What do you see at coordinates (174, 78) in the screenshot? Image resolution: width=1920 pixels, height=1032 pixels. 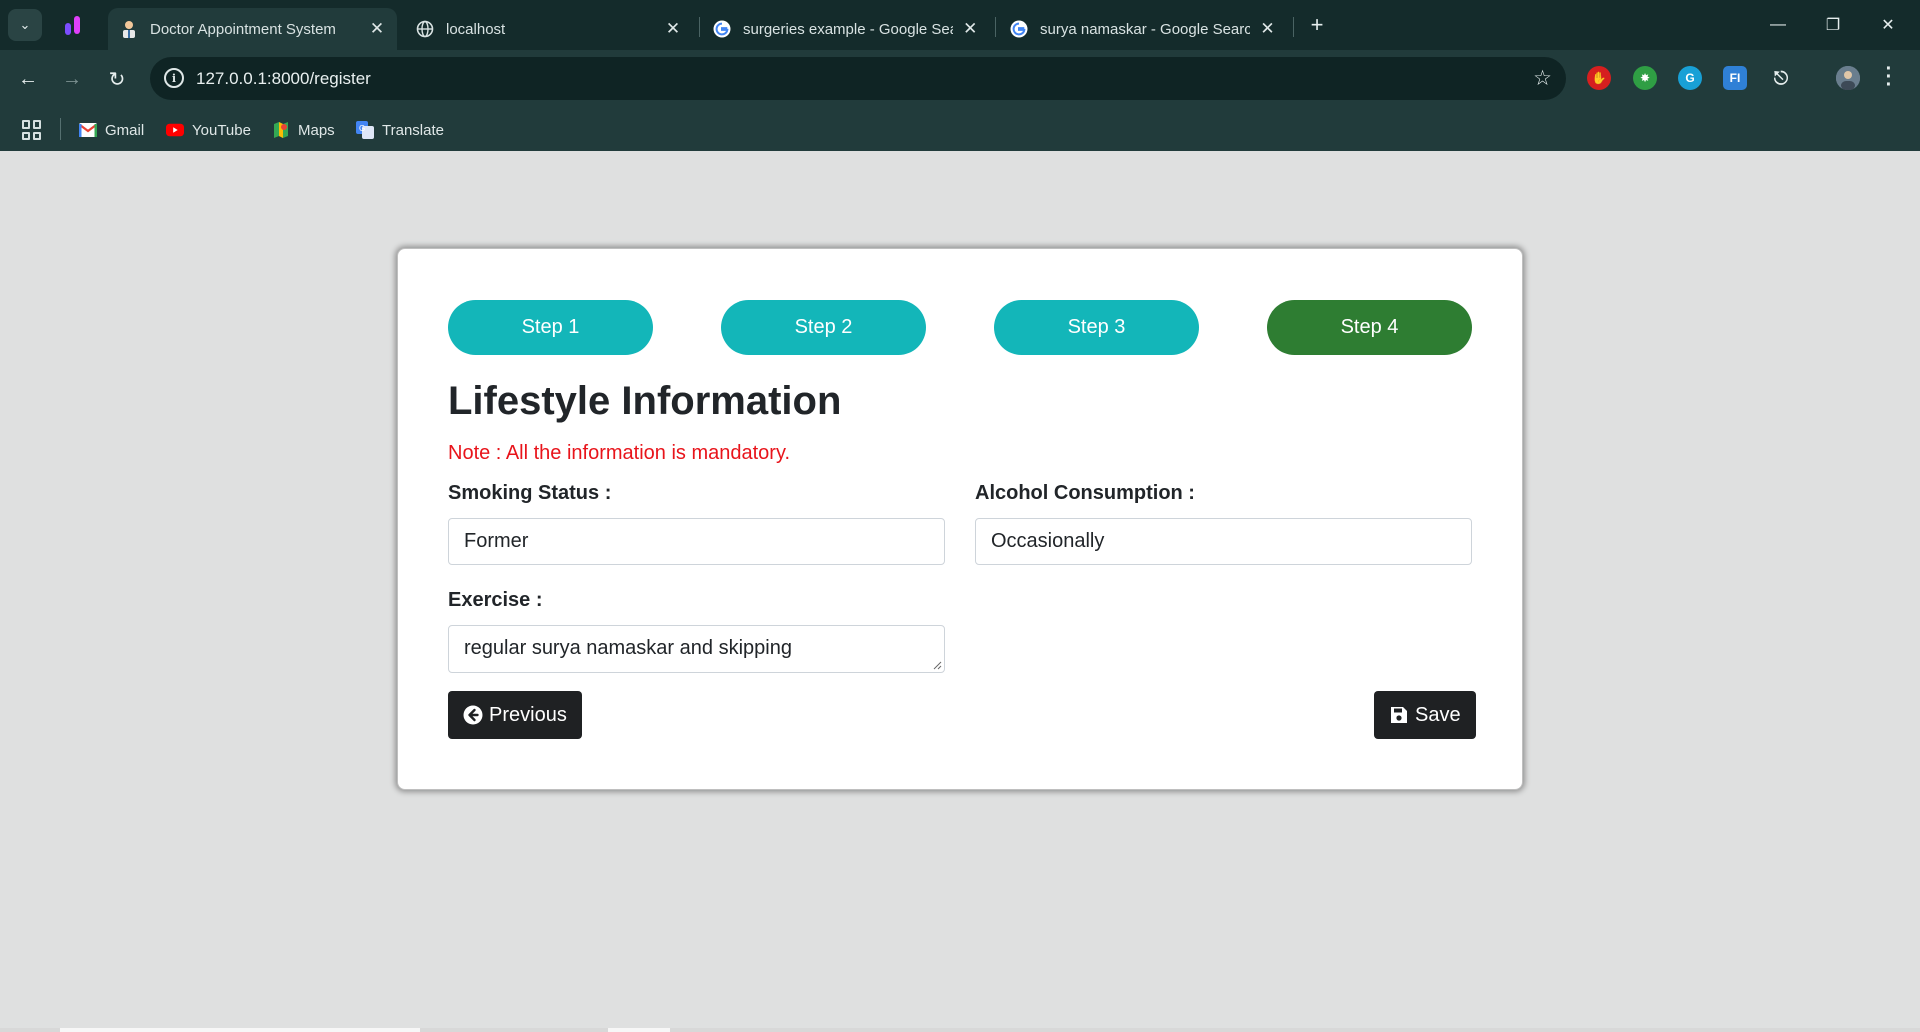 I see `site-info-icon: i` at bounding box center [174, 78].